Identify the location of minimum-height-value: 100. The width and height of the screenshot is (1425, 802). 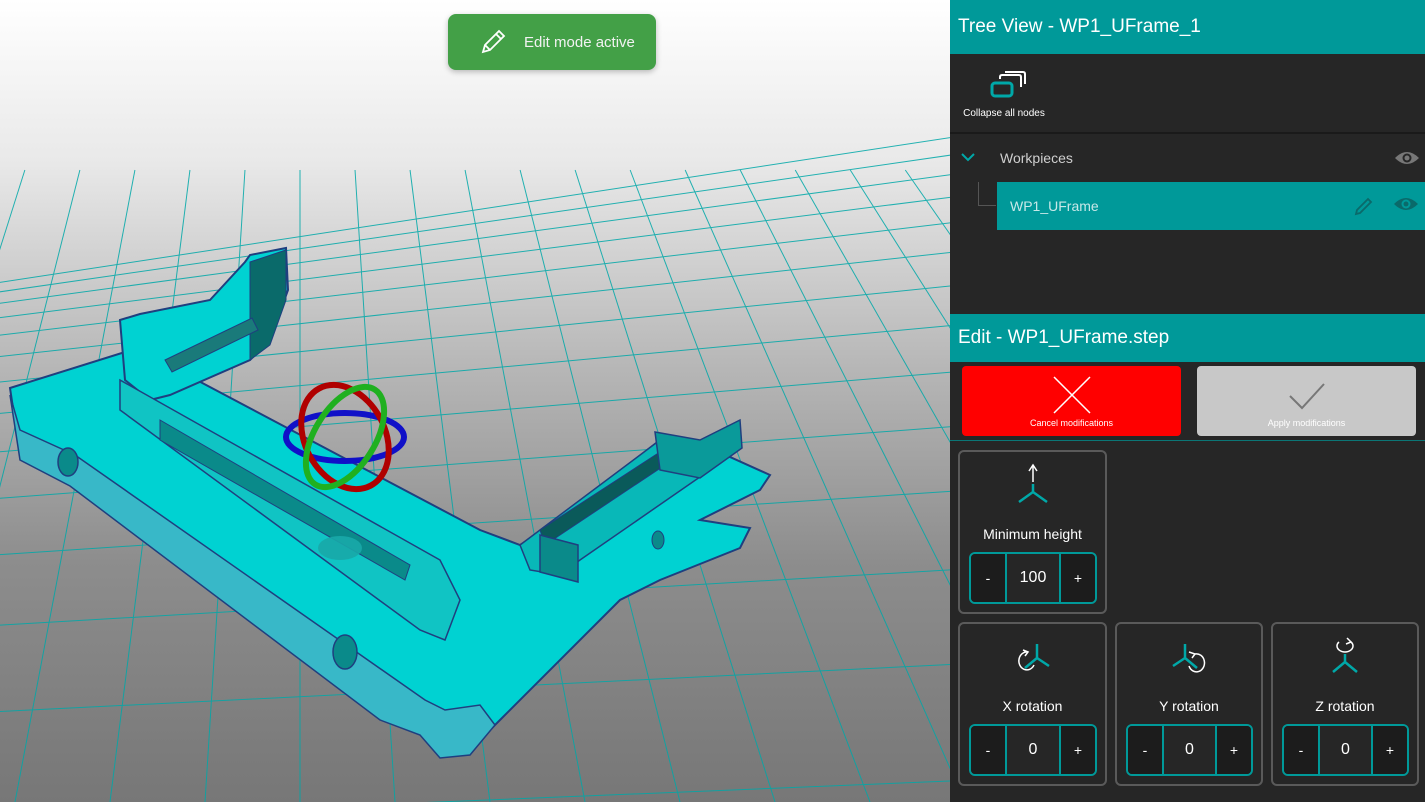
(1033, 578).